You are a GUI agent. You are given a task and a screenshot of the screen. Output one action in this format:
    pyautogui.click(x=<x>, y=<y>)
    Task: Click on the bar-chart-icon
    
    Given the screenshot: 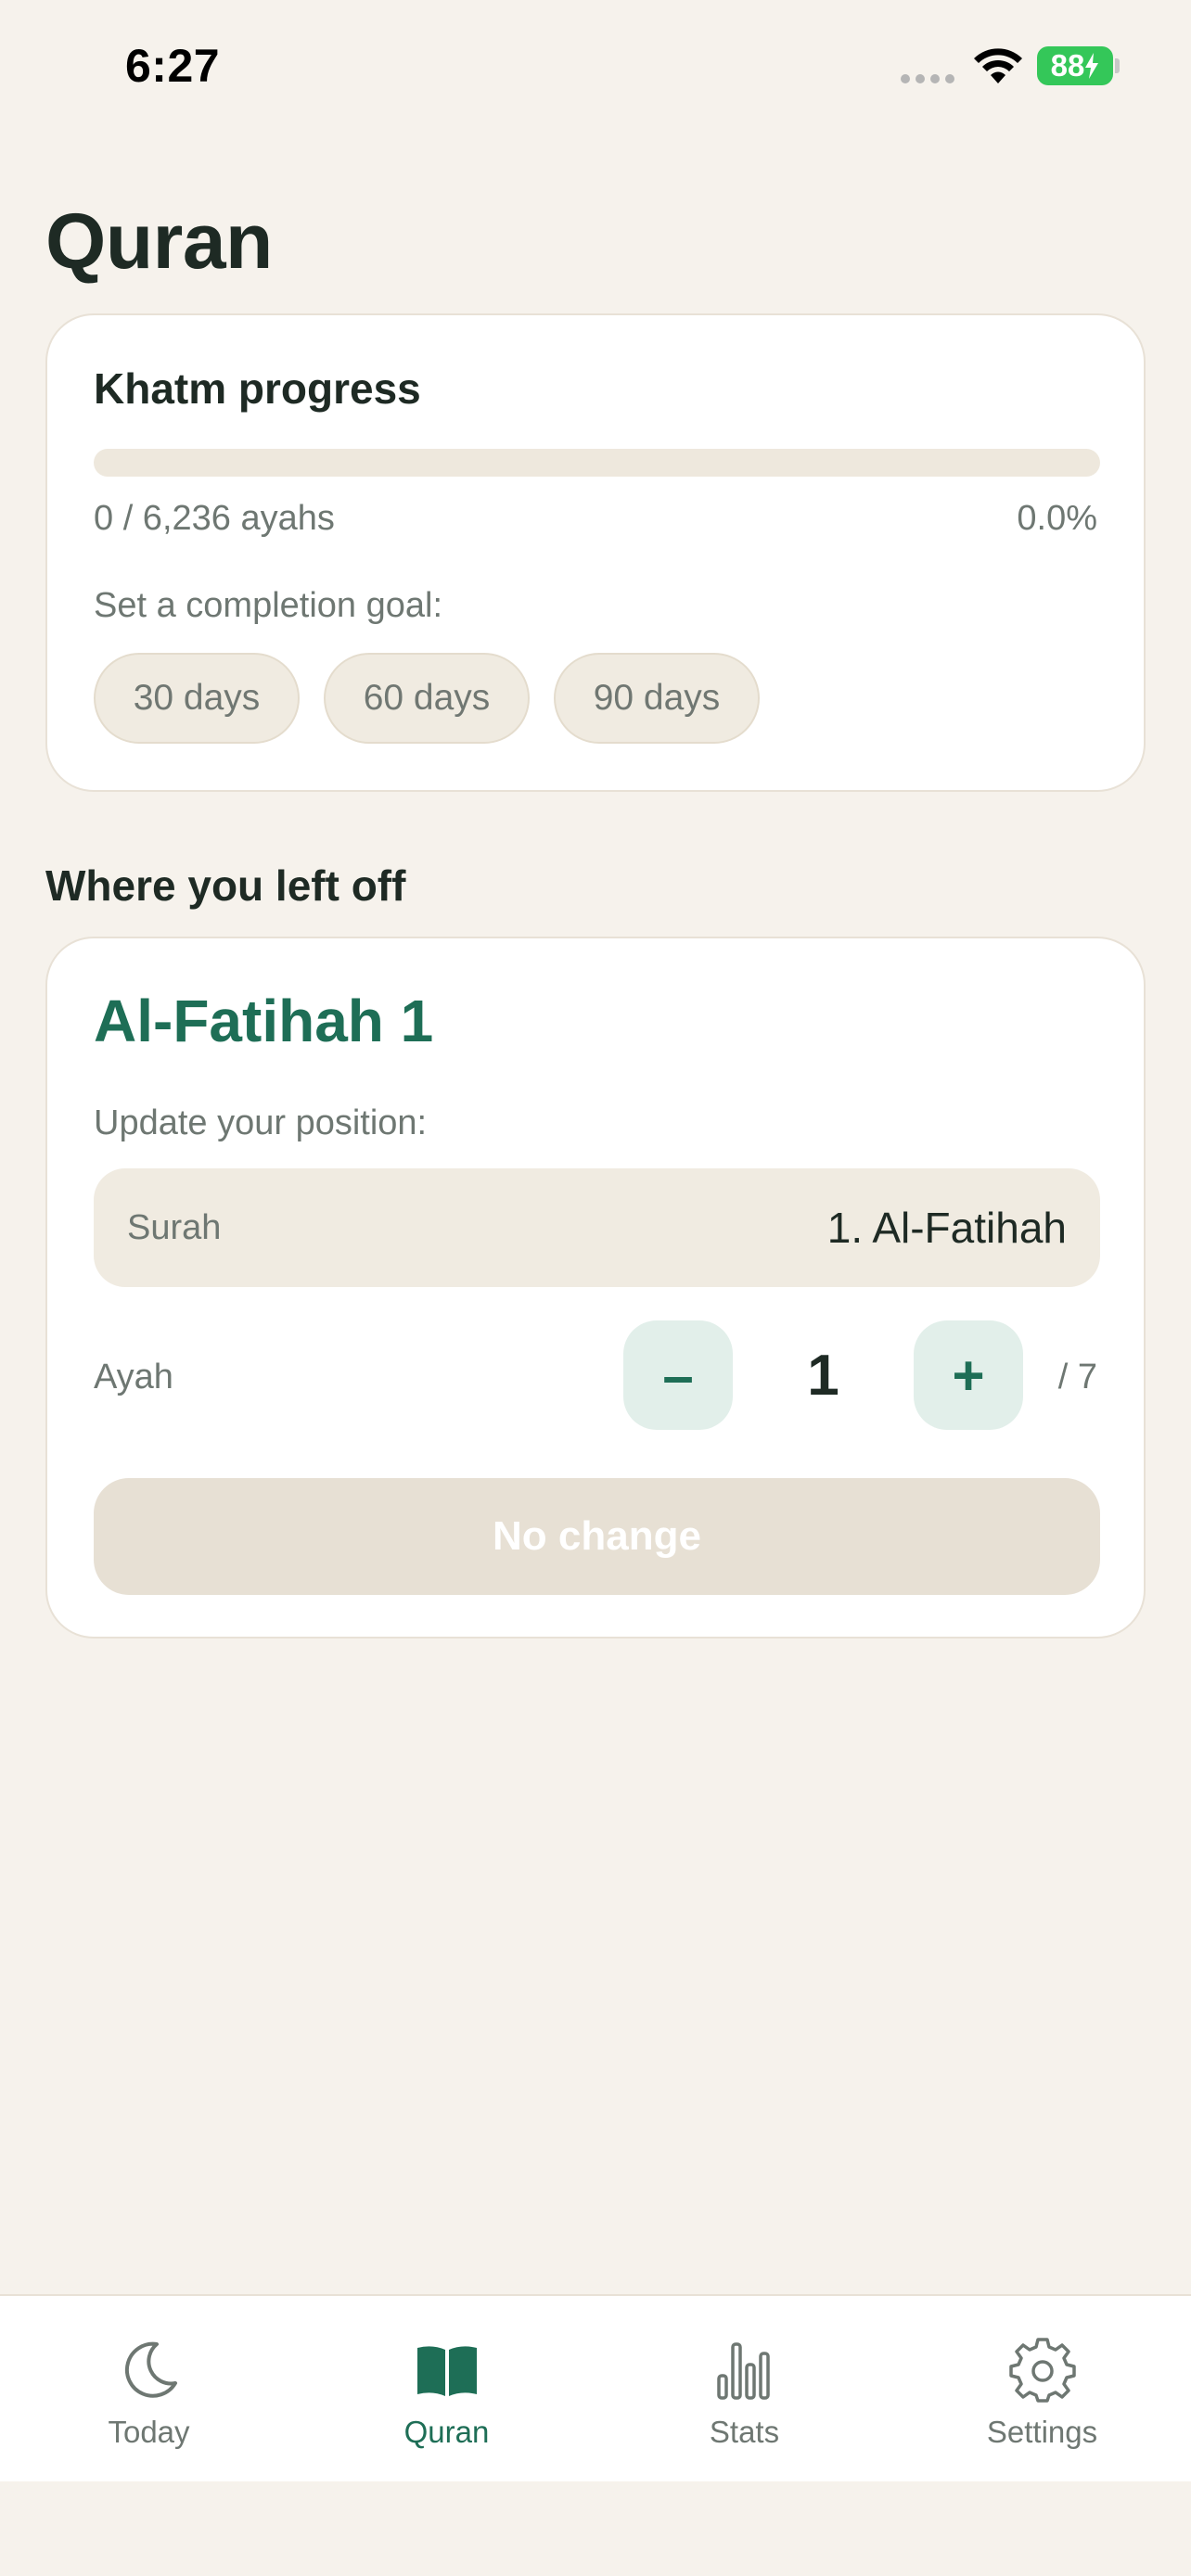 What is the action you would take?
    pyautogui.click(x=743, y=2371)
    